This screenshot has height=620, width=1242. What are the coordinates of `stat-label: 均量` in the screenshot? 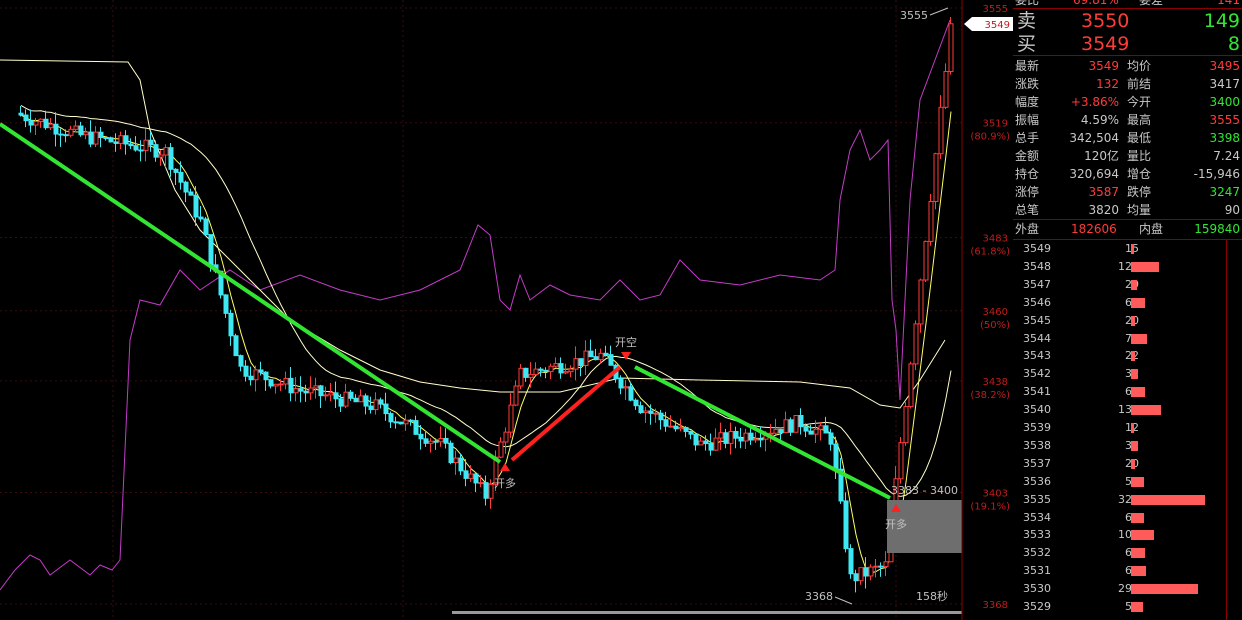 It's located at (1139, 210).